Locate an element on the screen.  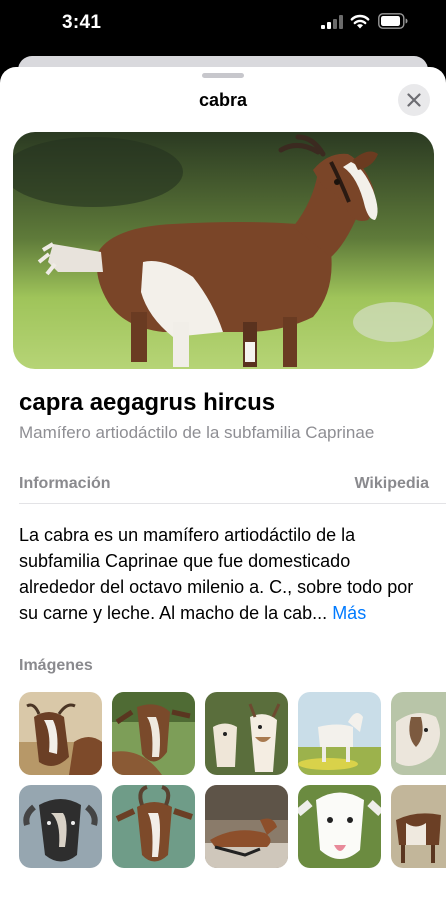
sheet-title: cabra is located at coordinates (223, 100).